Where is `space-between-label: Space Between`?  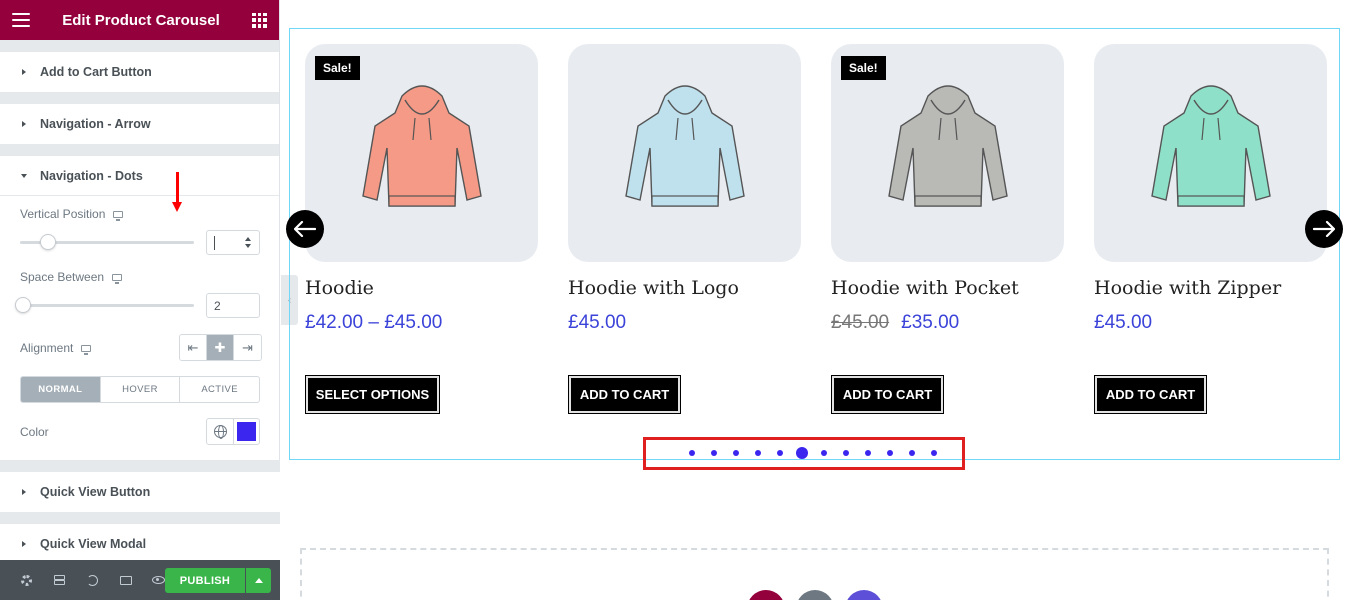 space-between-label: Space Between is located at coordinates (62, 277).